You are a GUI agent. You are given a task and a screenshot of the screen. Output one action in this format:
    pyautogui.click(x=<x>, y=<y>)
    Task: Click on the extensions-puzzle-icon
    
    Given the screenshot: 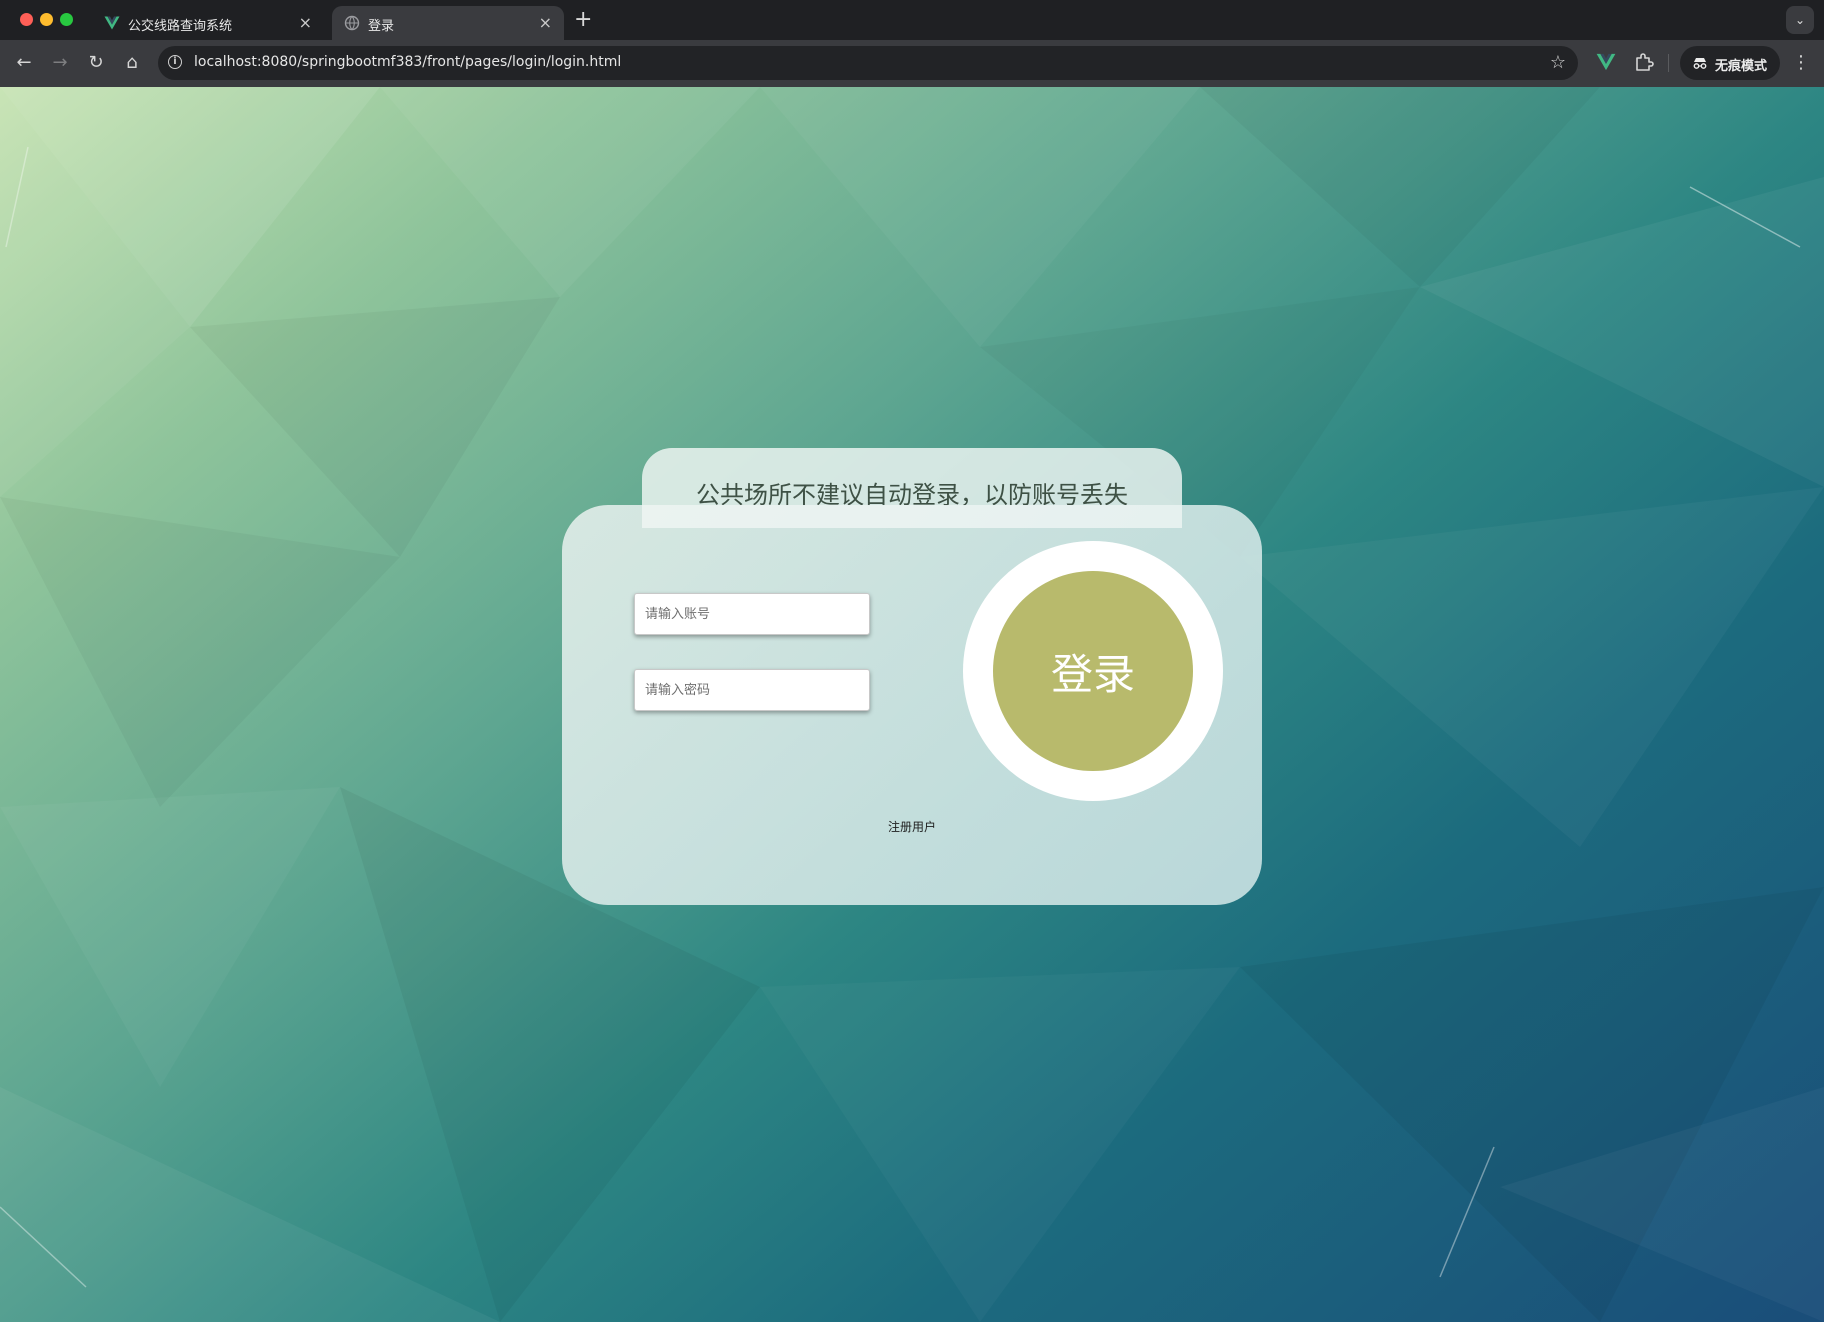 What is the action you would take?
    pyautogui.click(x=1644, y=62)
    